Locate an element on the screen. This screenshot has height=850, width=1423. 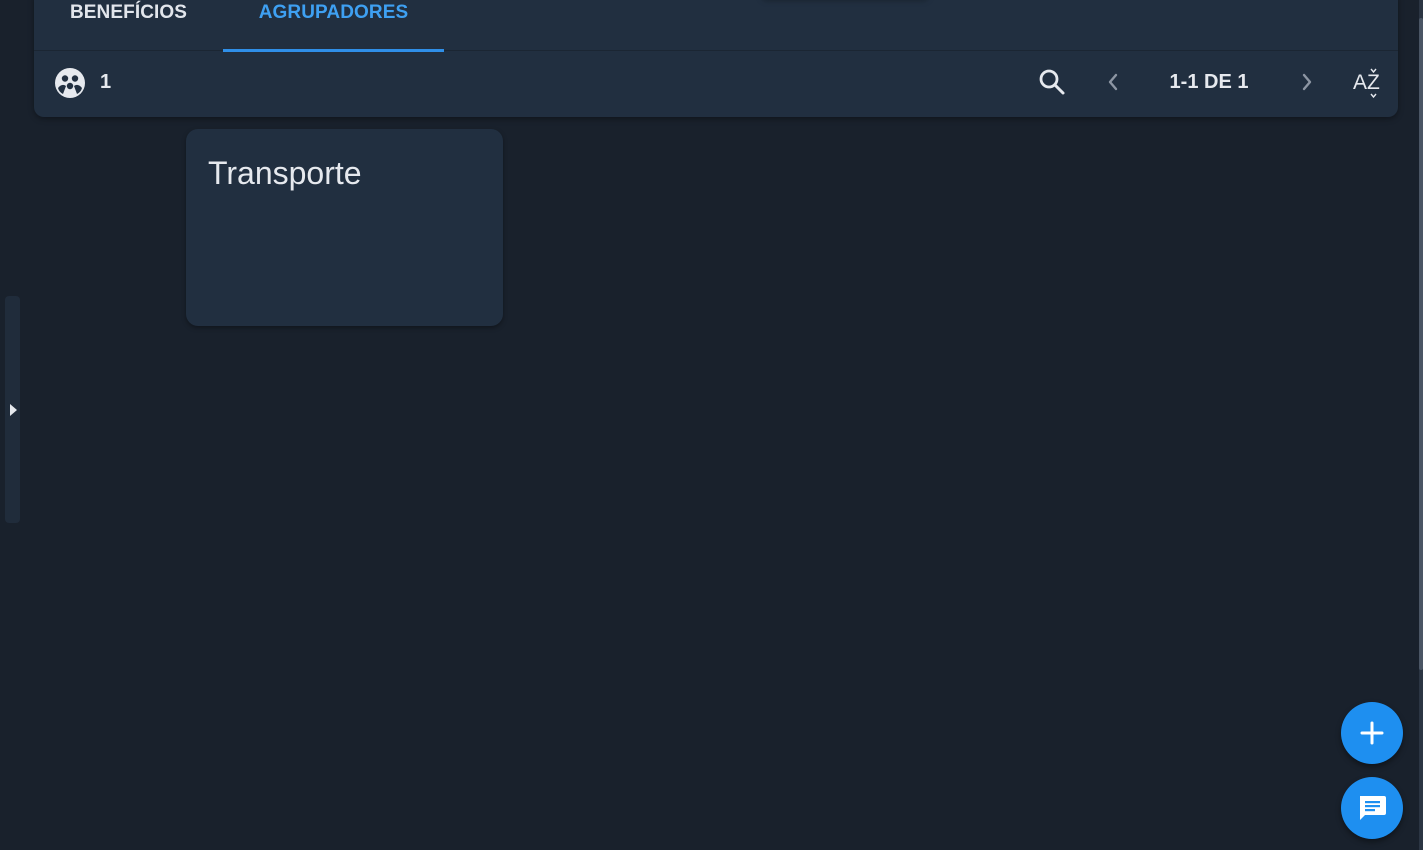
search-button is located at coordinates (1052, 82).